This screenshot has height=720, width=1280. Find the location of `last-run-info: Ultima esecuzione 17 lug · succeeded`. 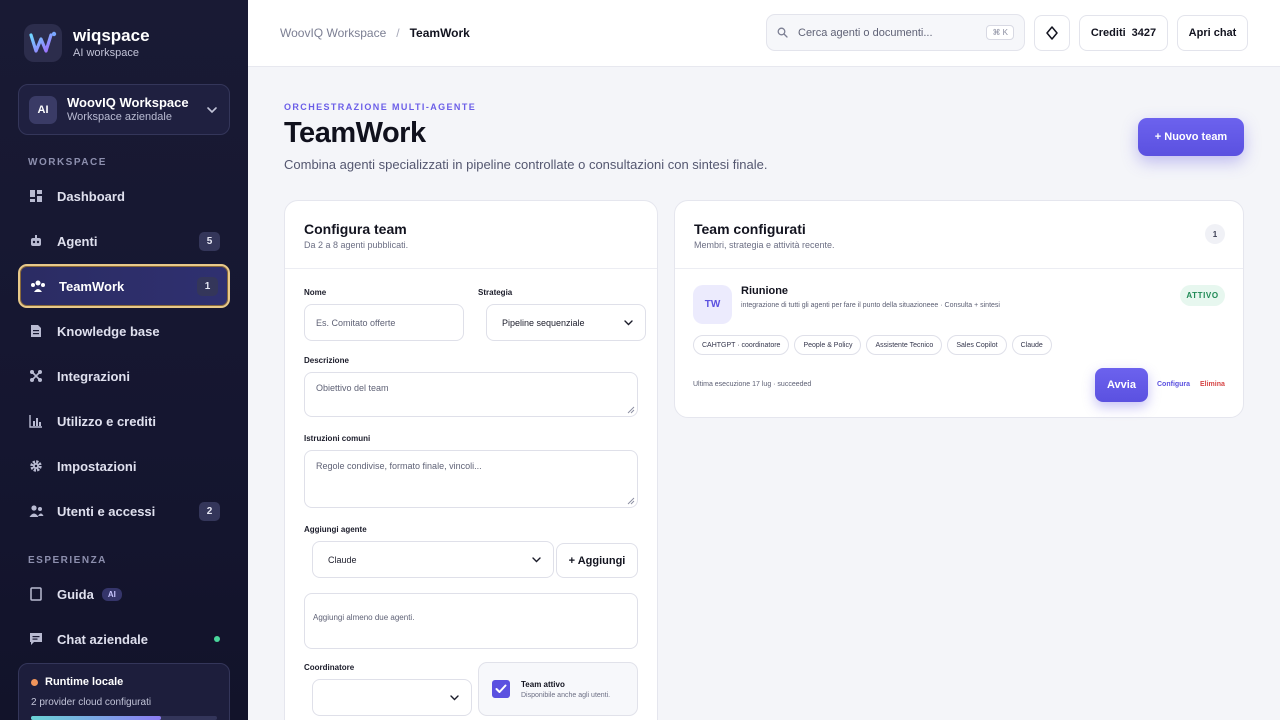

last-run-info: Ultima esecuzione 17 lug · succeeded is located at coordinates (752, 384).